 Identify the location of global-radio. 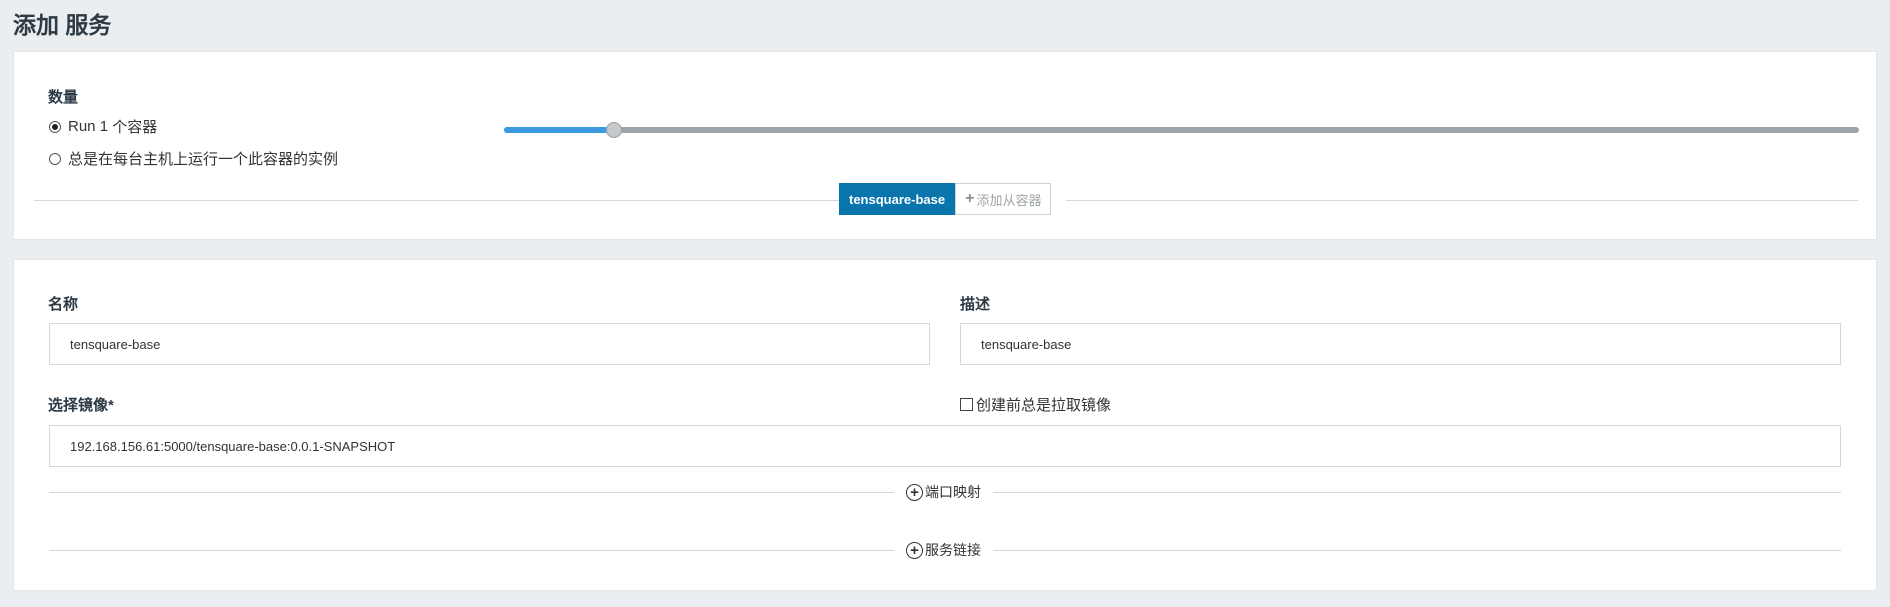
(55, 158).